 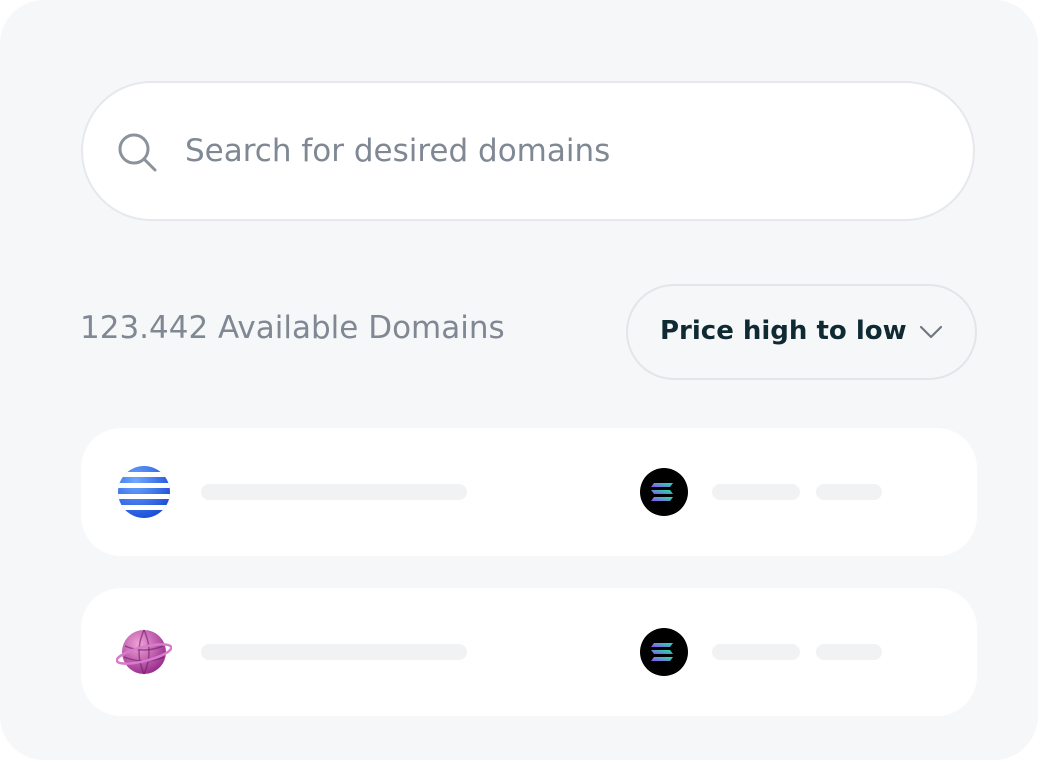 I want to click on search-input, so click(x=555, y=151).